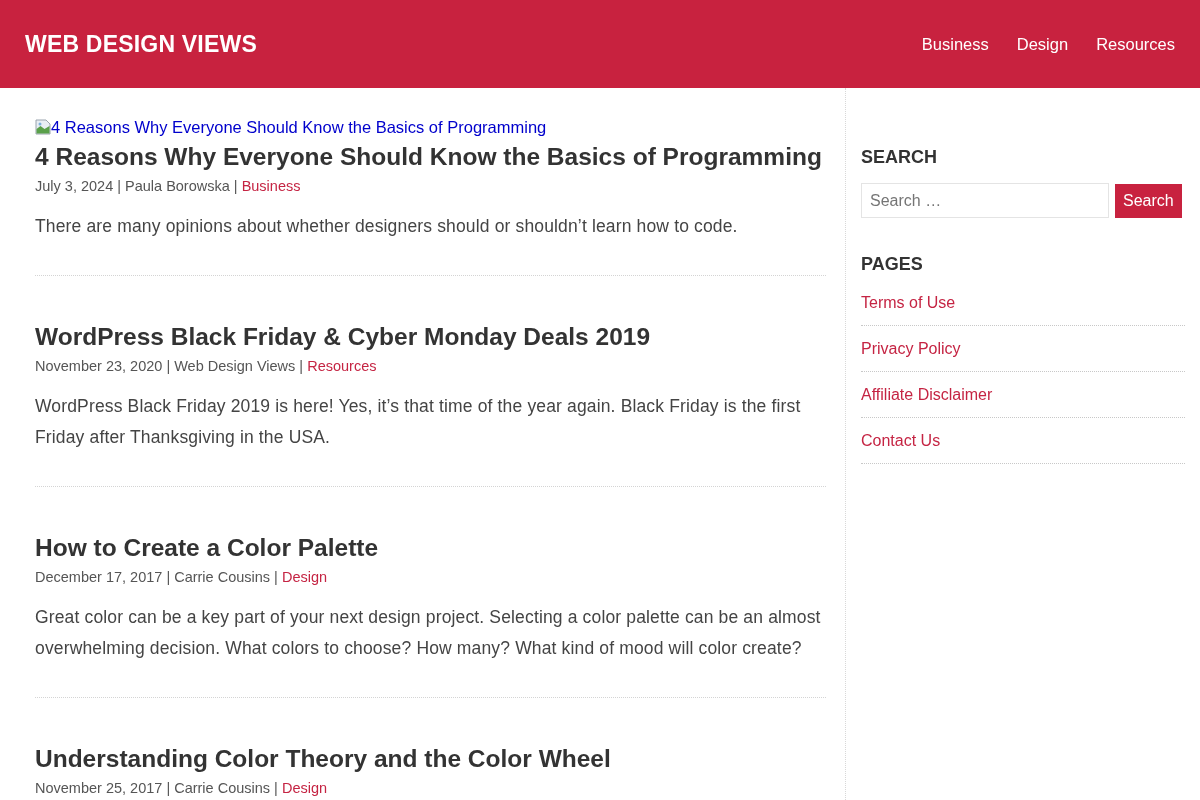 The width and height of the screenshot is (1200, 800). What do you see at coordinates (271, 186) in the screenshot?
I see `category-link: Business` at bounding box center [271, 186].